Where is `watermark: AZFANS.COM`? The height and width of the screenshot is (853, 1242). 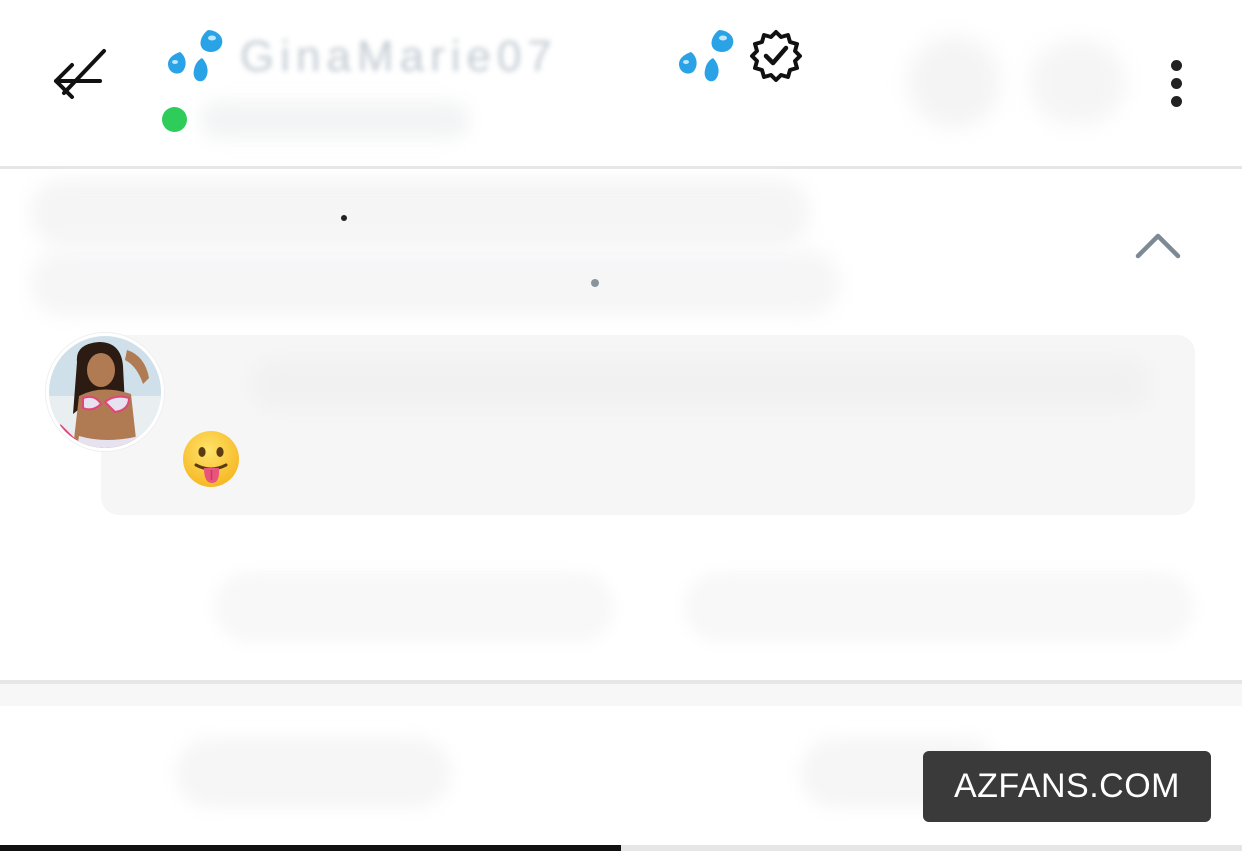
watermark: AZFANS.COM is located at coordinates (1067, 786).